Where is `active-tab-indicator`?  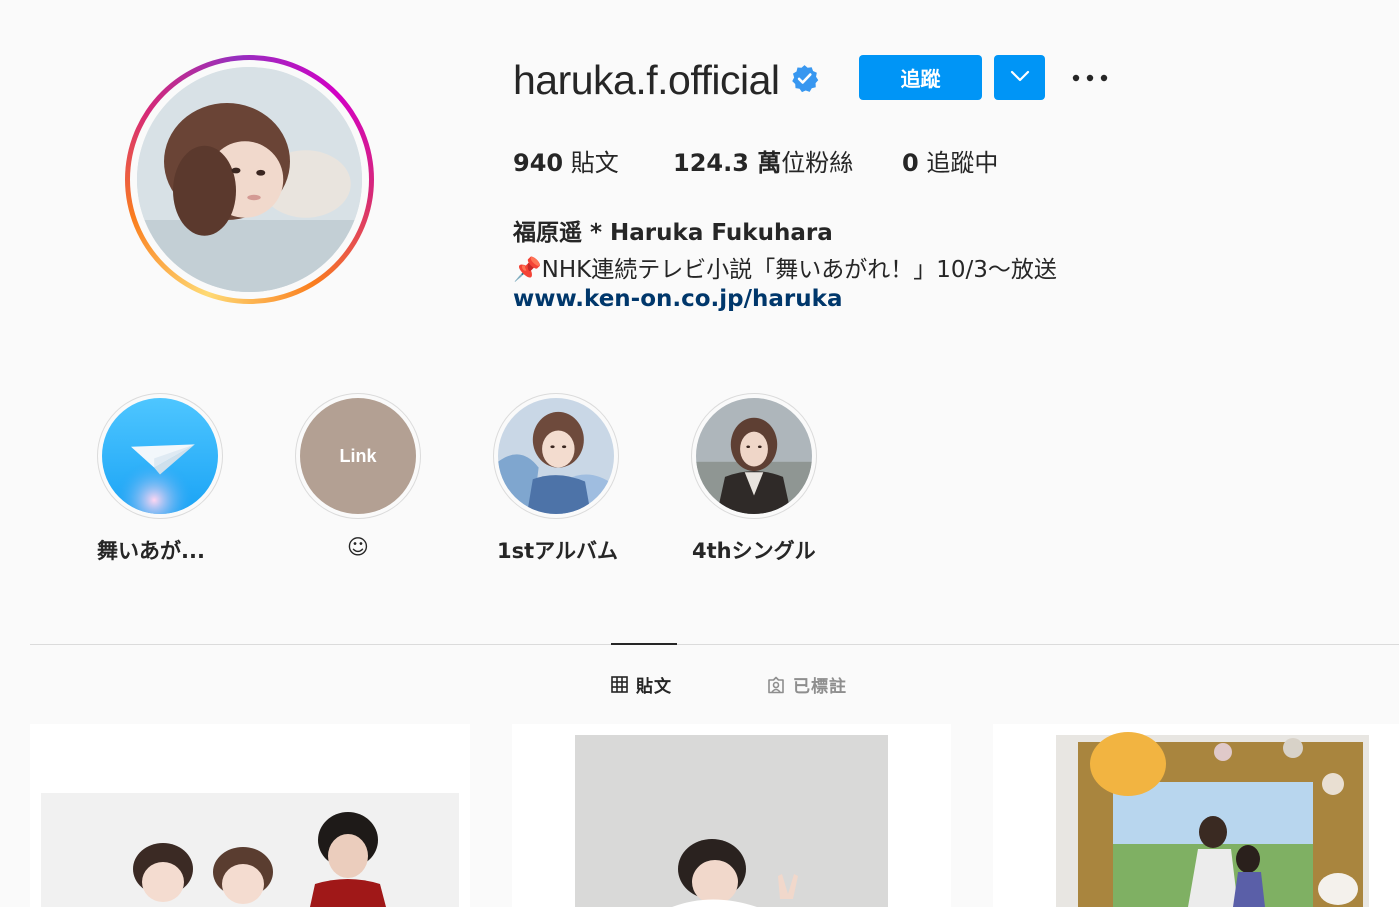 active-tab-indicator is located at coordinates (644, 644).